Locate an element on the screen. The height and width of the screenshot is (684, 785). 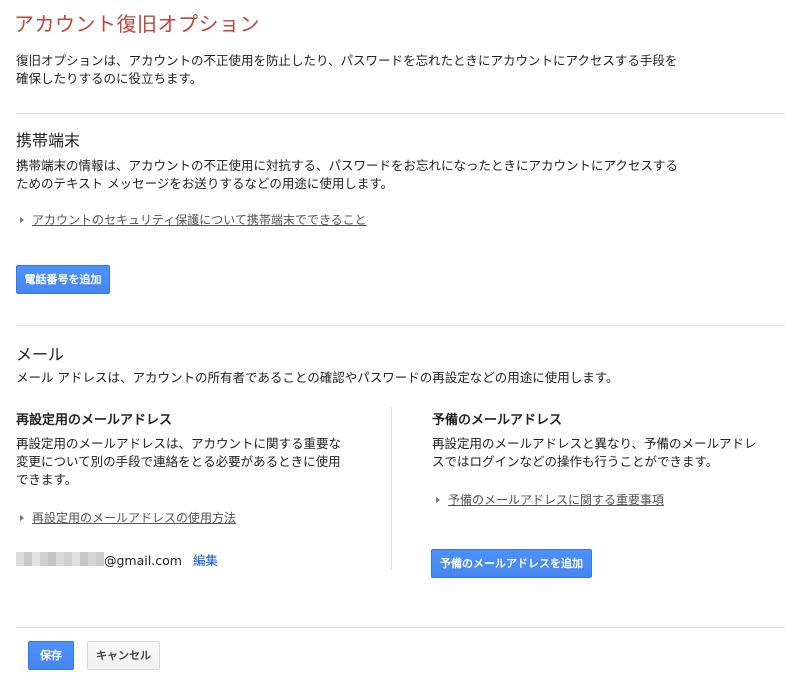
recovery-email-row: @gmail.com is located at coordinates (99, 559).